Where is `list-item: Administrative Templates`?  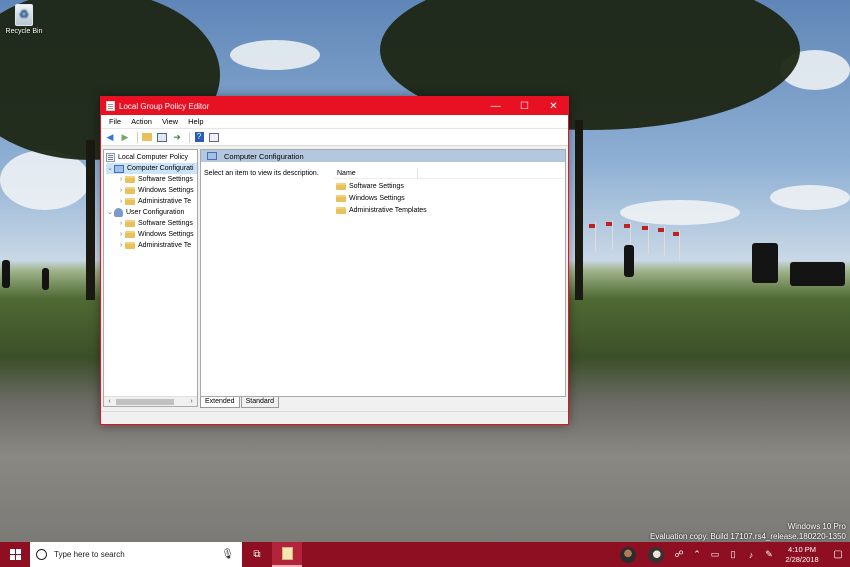
list-item: Administrative Templates is located at coordinates (381, 210).